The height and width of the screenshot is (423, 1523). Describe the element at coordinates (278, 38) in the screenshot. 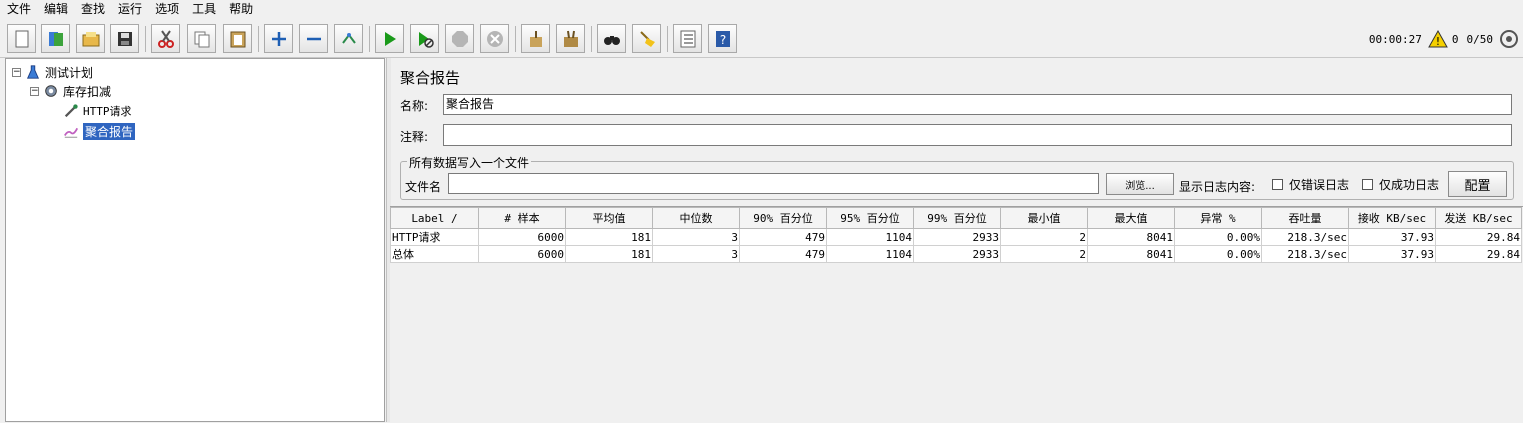

I see `expand-button` at that location.